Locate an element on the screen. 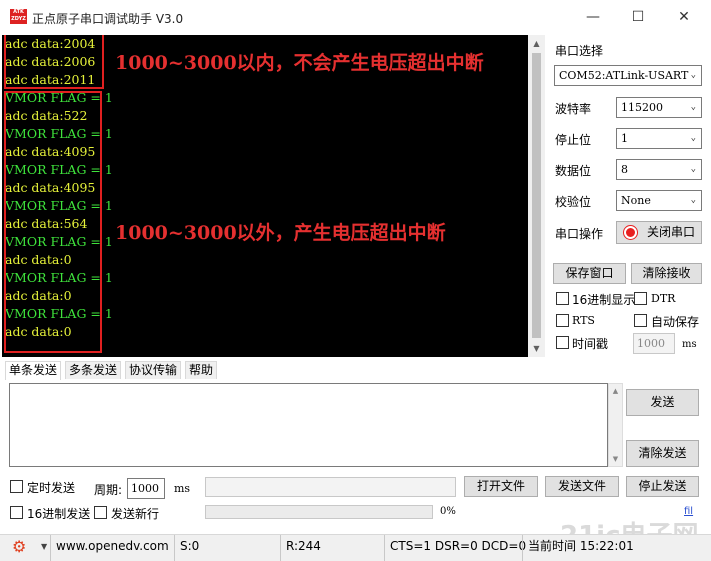  rts-checkbox is located at coordinates (562, 320).